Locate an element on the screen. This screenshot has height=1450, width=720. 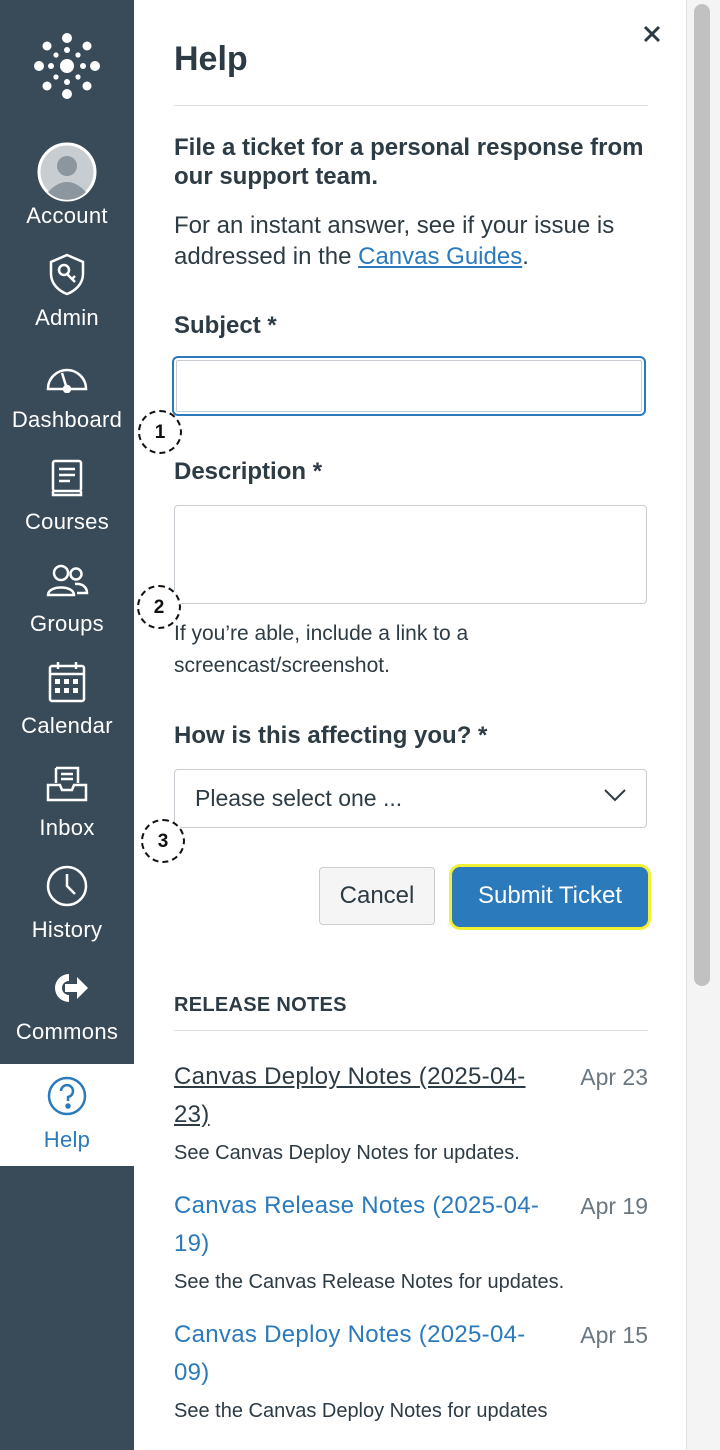
nav-history: History is located at coordinates (67, 905).